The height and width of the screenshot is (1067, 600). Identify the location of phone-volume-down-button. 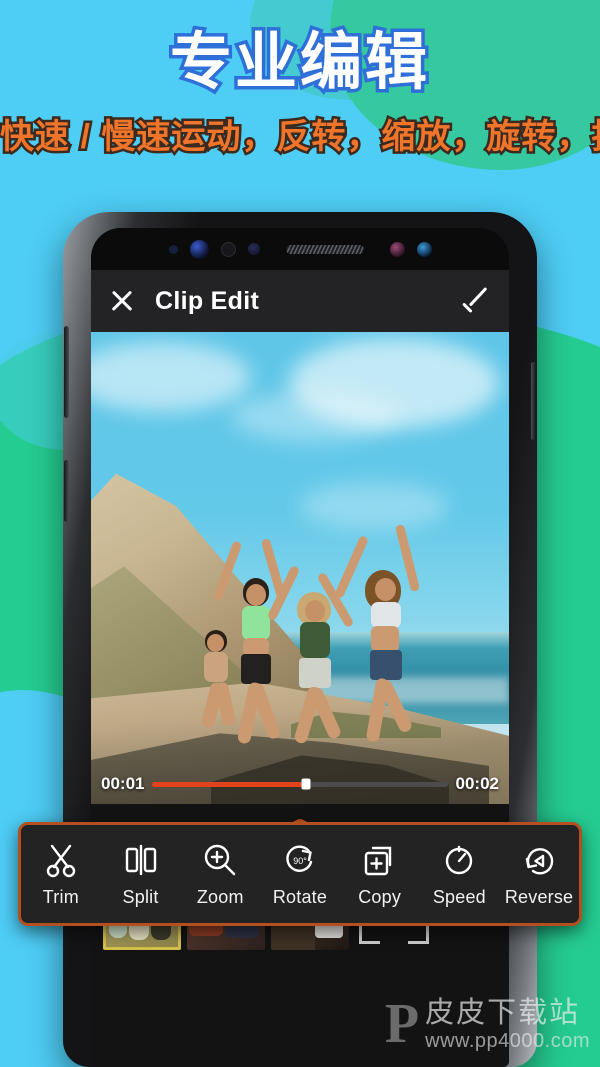
(66, 491).